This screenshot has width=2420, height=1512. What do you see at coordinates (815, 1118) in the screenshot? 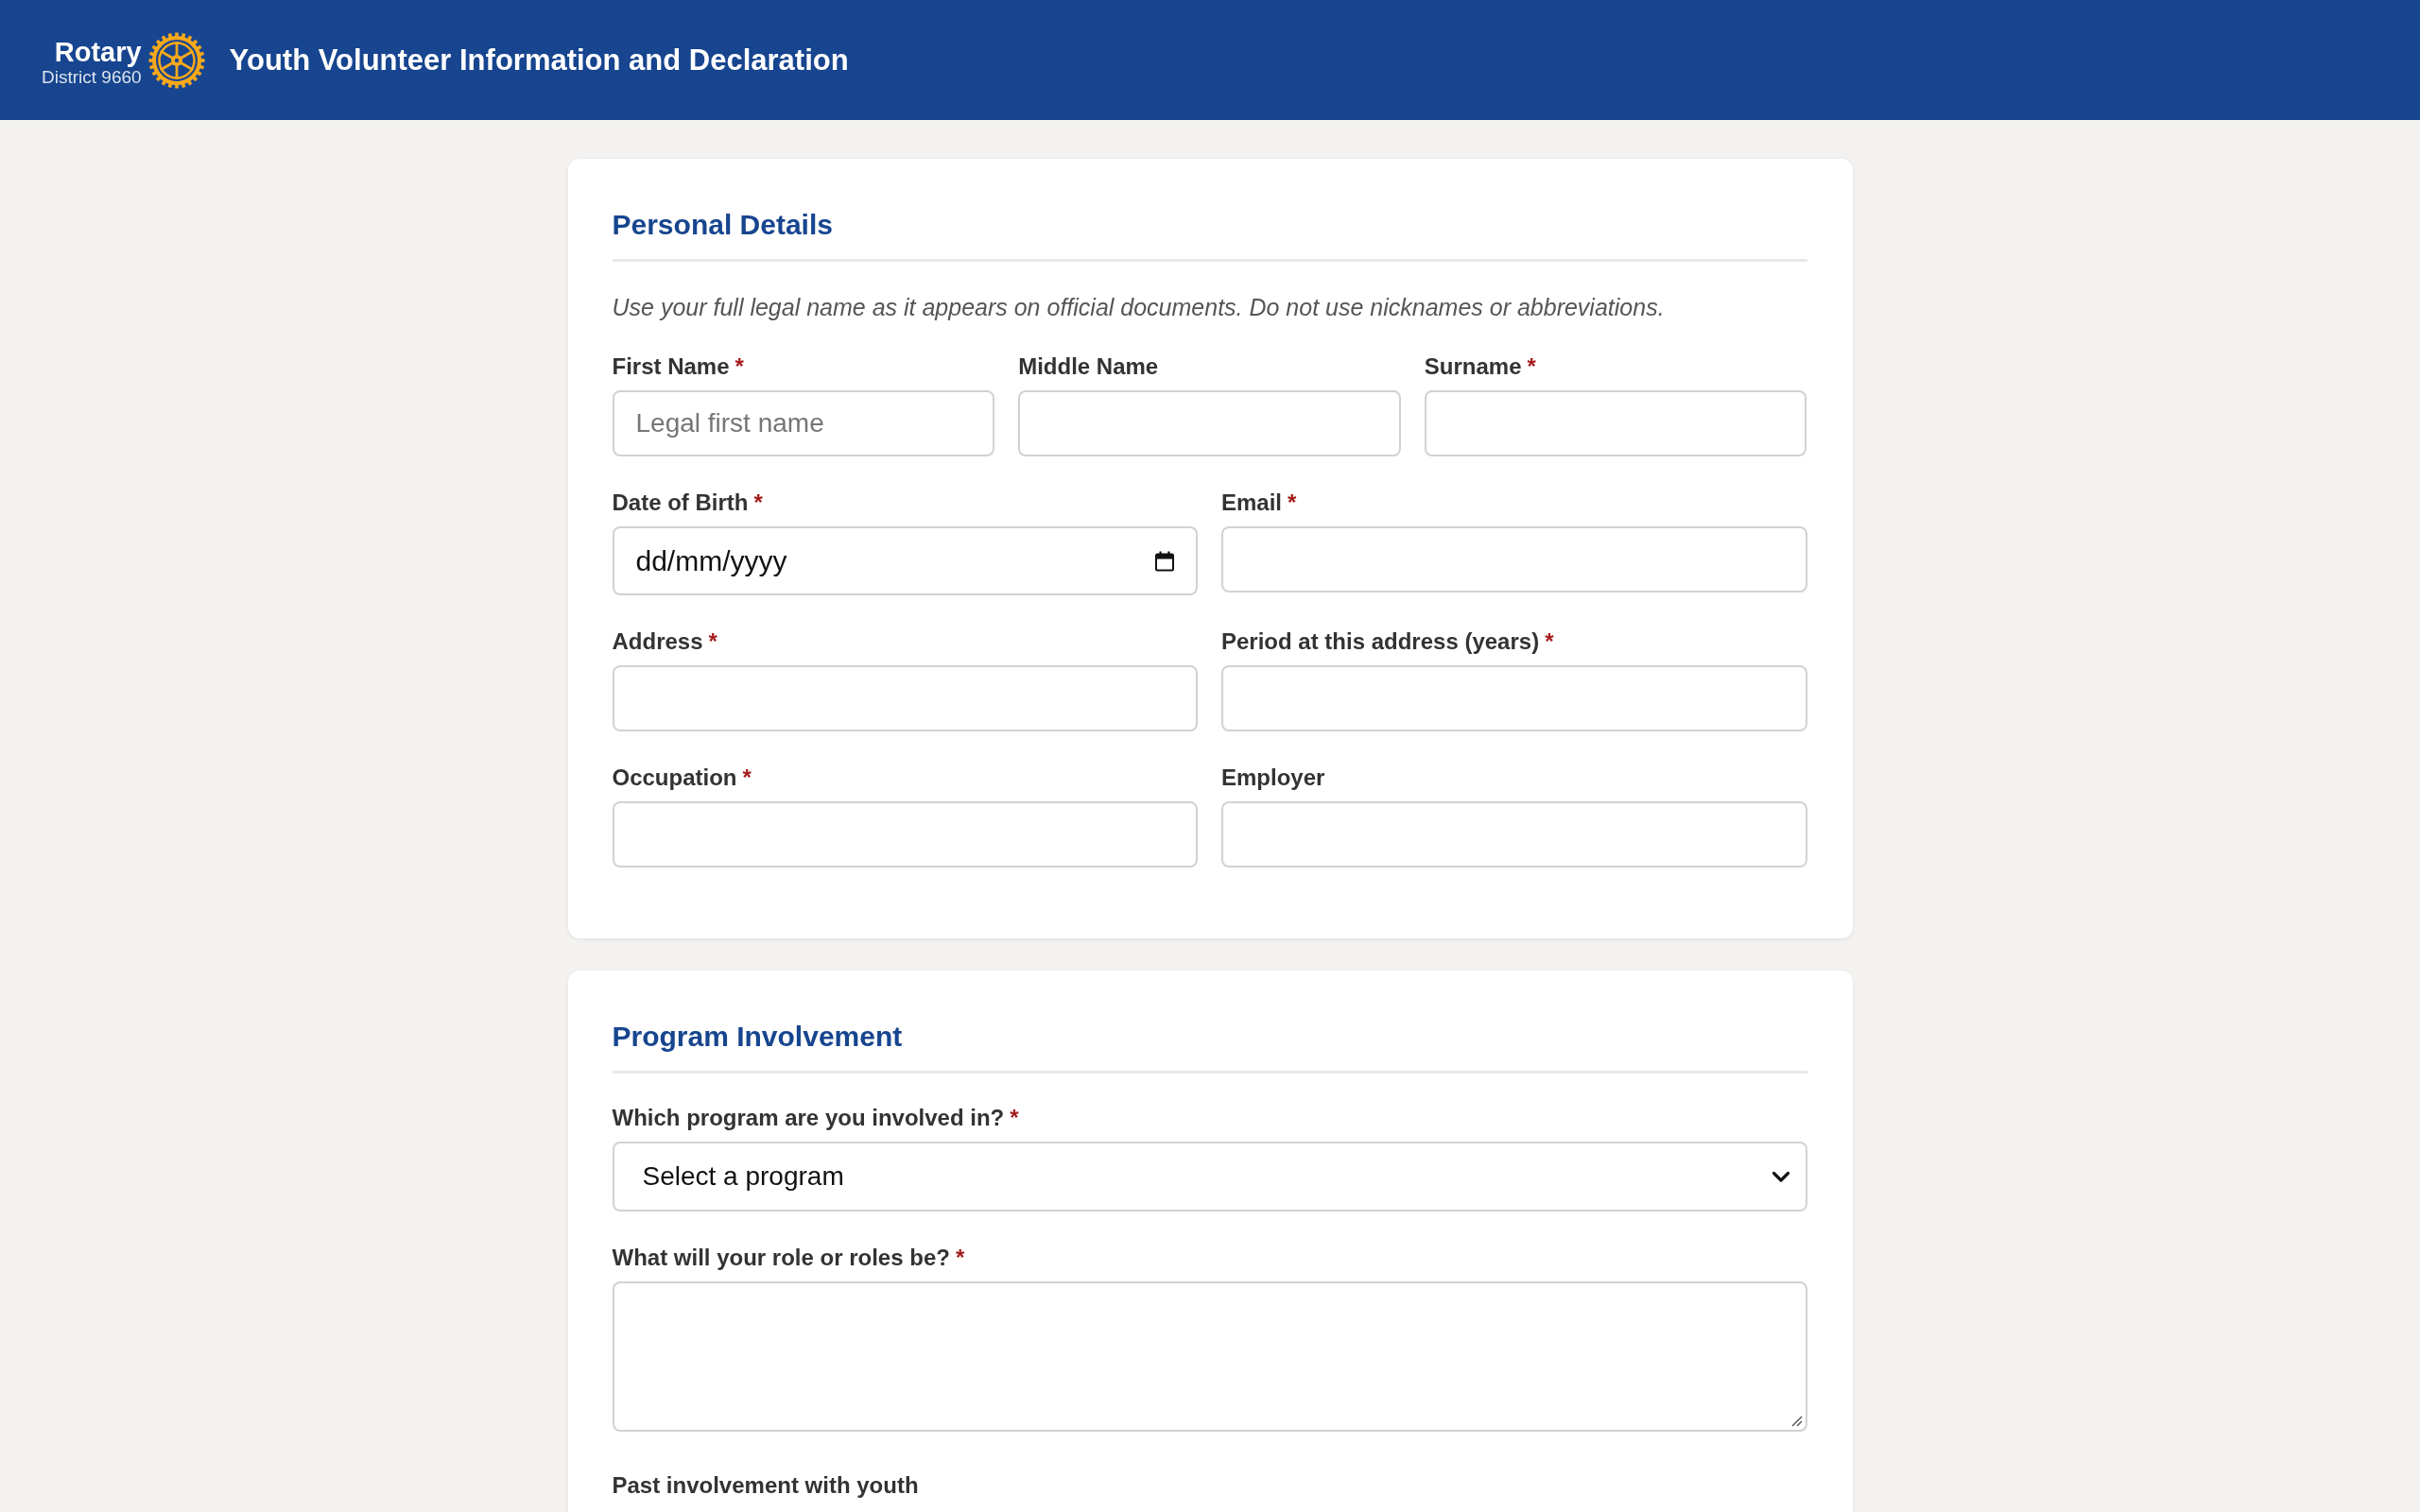
I see `field-label: Which program are you involved in? *` at bounding box center [815, 1118].